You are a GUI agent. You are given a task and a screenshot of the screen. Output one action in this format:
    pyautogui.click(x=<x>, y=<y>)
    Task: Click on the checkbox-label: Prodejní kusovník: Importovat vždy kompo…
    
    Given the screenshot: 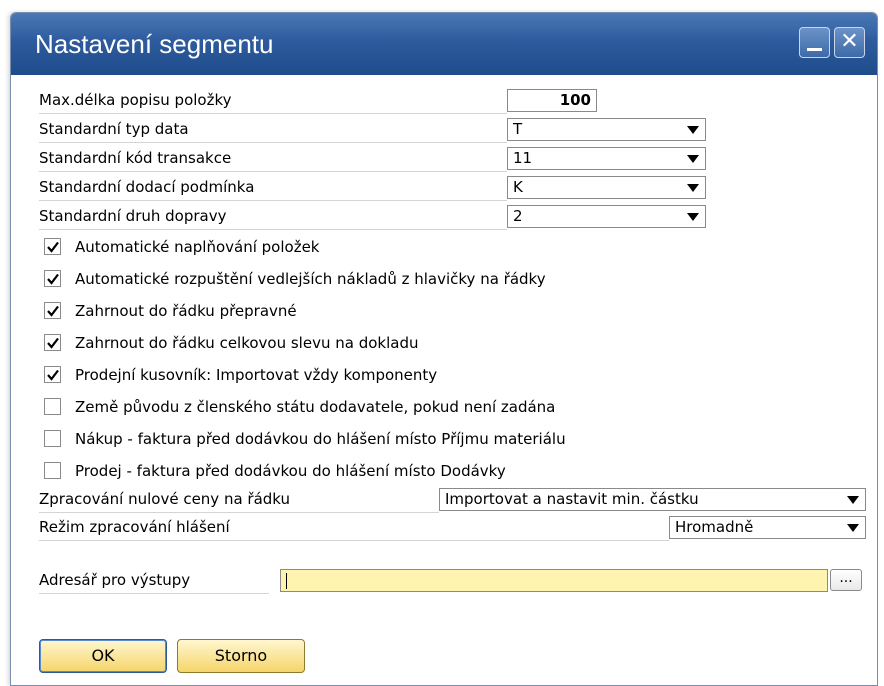 What is the action you would take?
    pyautogui.click(x=256, y=375)
    